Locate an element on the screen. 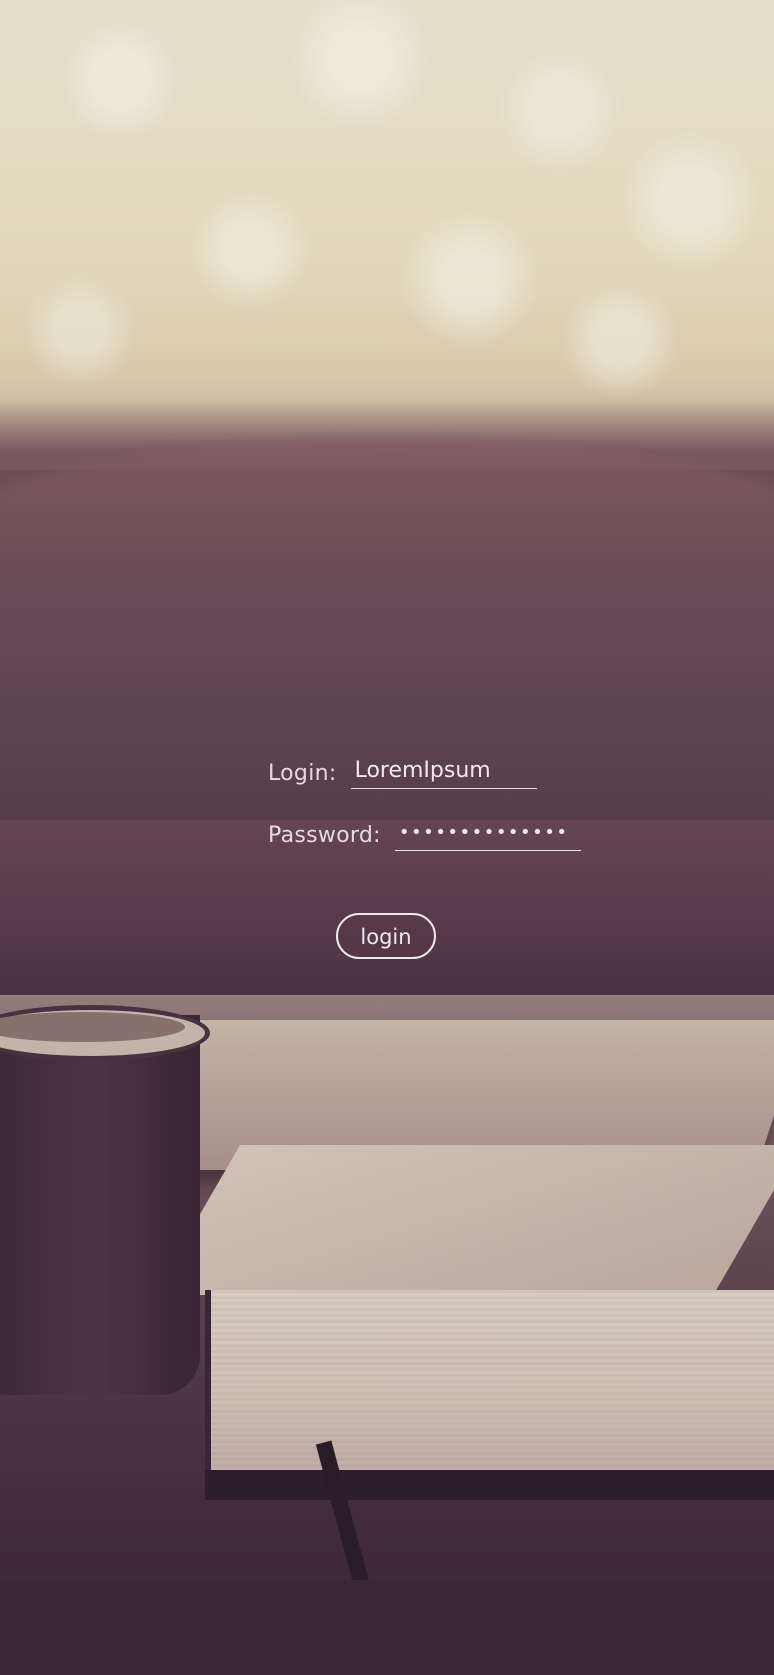  password-row: Password: •••••••••••••• is located at coordinates (424, 834).